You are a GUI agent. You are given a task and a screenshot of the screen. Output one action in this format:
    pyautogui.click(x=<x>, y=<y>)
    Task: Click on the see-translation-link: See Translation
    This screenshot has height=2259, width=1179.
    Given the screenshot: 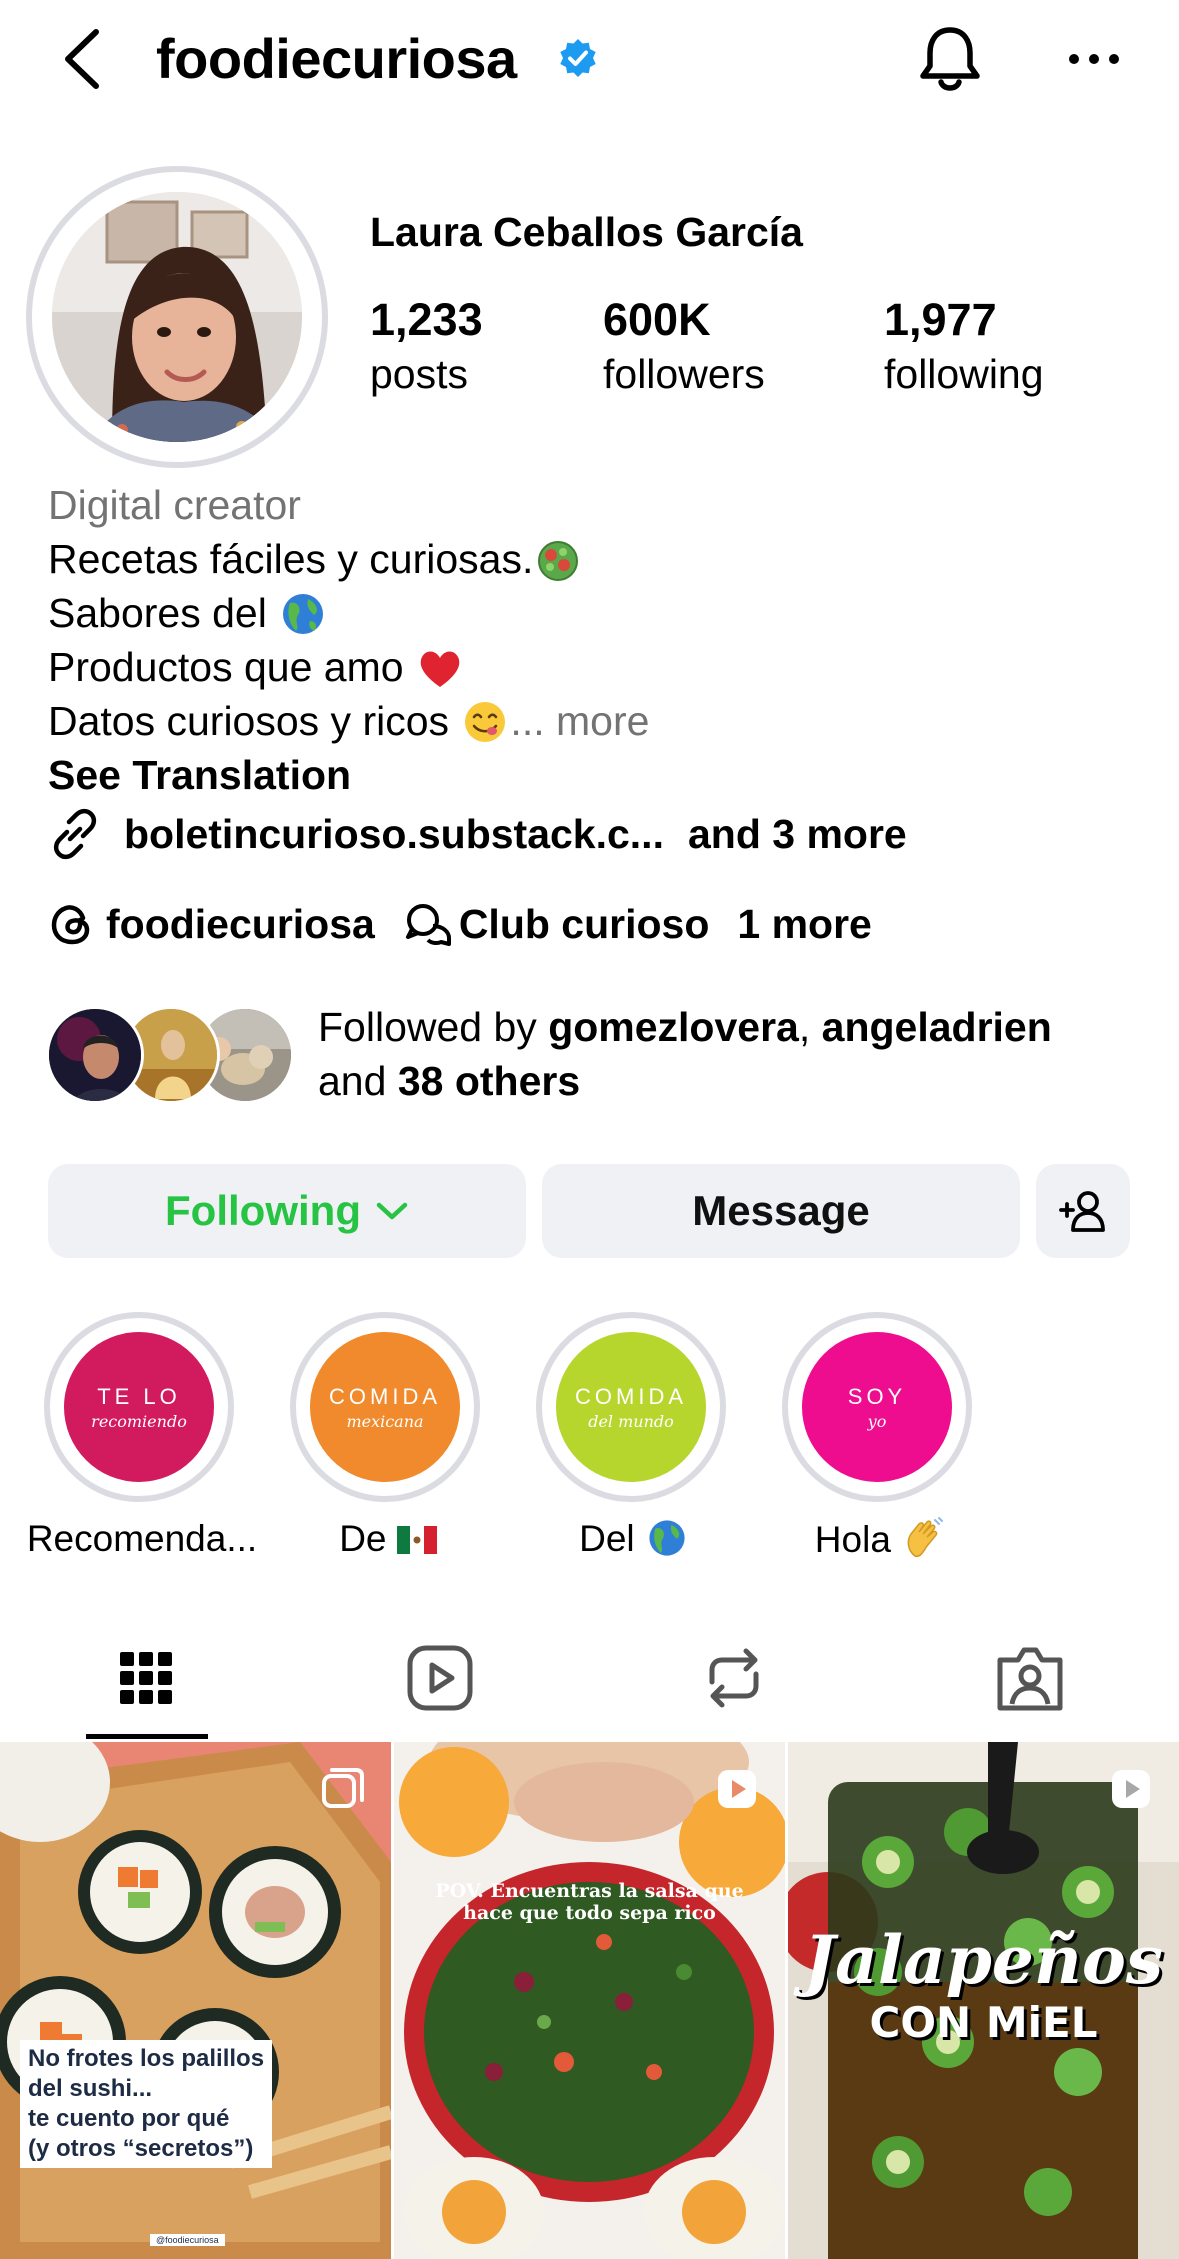 What is the action you would take?
    pyautogui.click(x=199, y=775)
    